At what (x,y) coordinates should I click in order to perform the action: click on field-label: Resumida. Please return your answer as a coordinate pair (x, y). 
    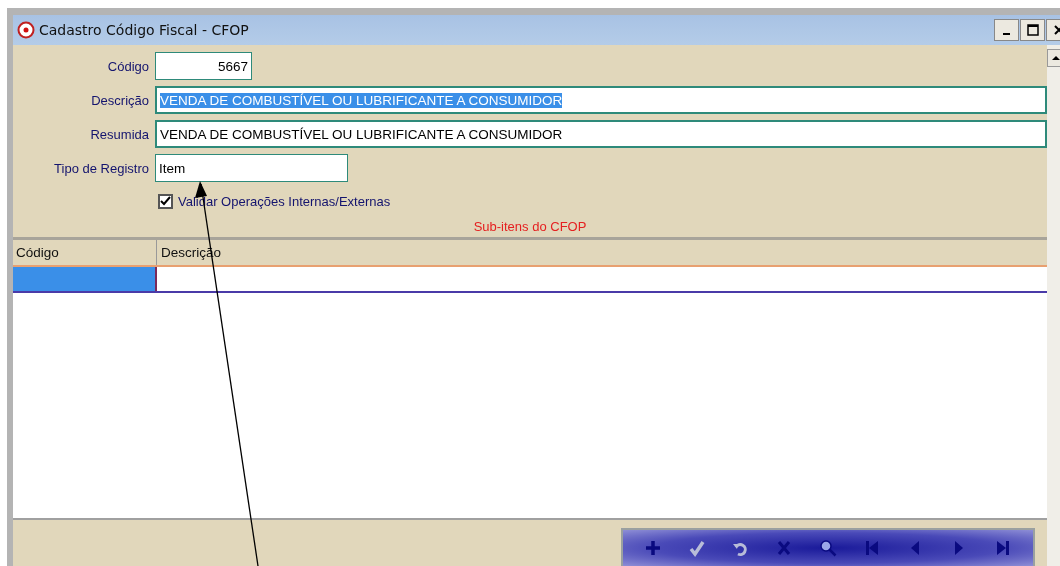
    Looking at the image, I should click on (119, 134).